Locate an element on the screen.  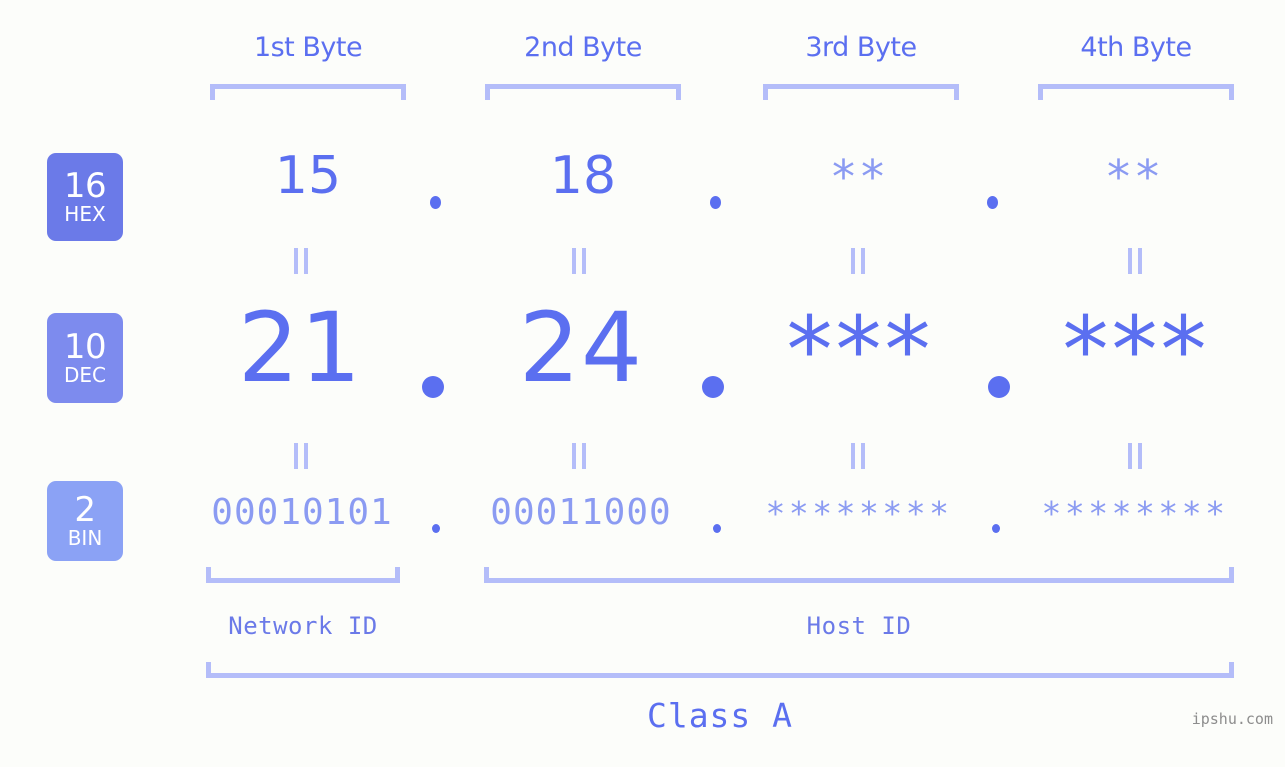
byte-header-label-4: 4th Byte is located at coordinates (1136, 47).